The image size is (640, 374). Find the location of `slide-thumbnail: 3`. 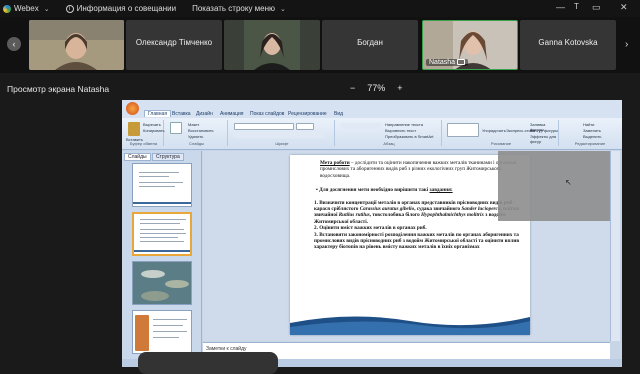

slide-thumbnail: 3 is located at coordinates (162, 283).